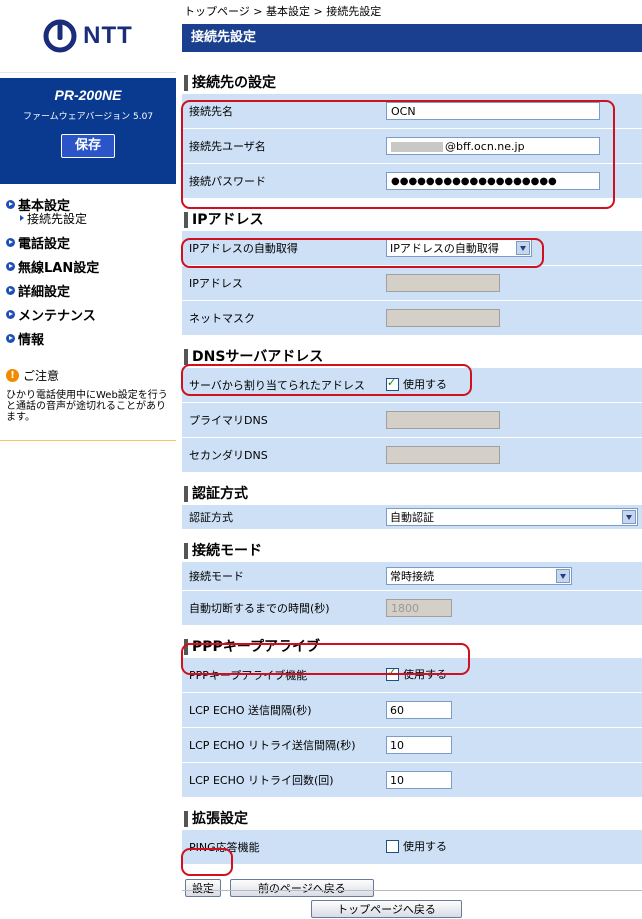 Image resolution: width=642 pixels, height=919 pixels. Describe the element at coordinates (281, 385) in the screenshot. I see `field-label: サーバから割り当てられたアドレス` at that location.